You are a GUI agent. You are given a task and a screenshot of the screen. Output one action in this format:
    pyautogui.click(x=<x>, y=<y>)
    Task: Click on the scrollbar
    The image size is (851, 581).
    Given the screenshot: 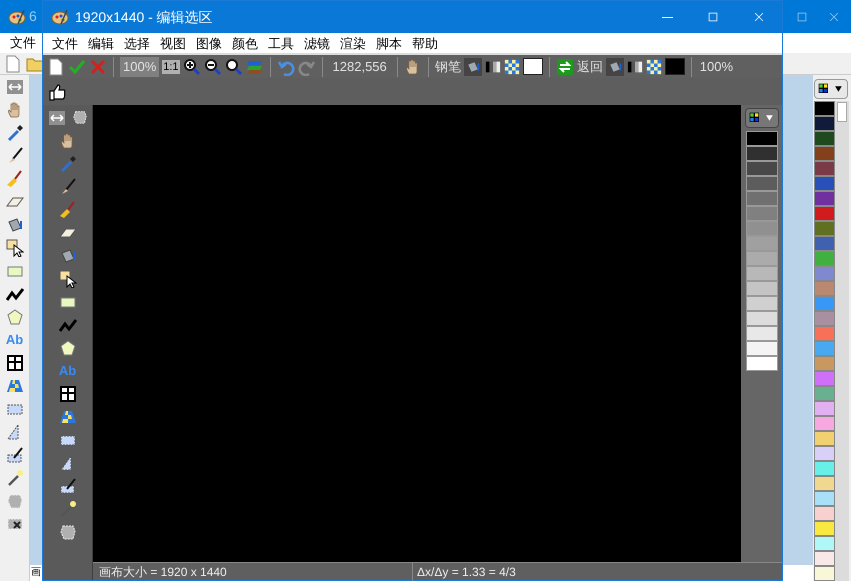 What is the action you would take?
    pyautogui.click(x=842, y=341)
    